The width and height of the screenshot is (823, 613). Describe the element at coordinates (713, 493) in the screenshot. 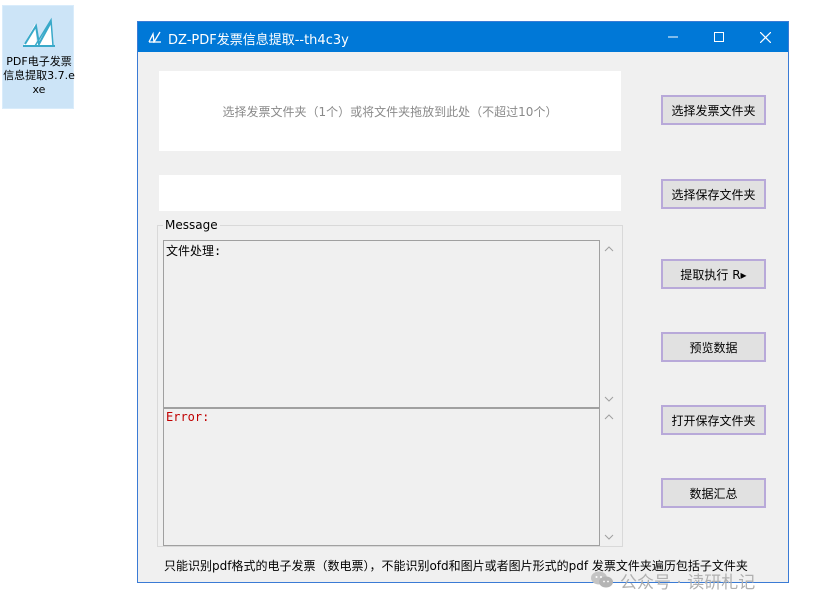

I see `data-summary-button: 数据汇总` at that location.